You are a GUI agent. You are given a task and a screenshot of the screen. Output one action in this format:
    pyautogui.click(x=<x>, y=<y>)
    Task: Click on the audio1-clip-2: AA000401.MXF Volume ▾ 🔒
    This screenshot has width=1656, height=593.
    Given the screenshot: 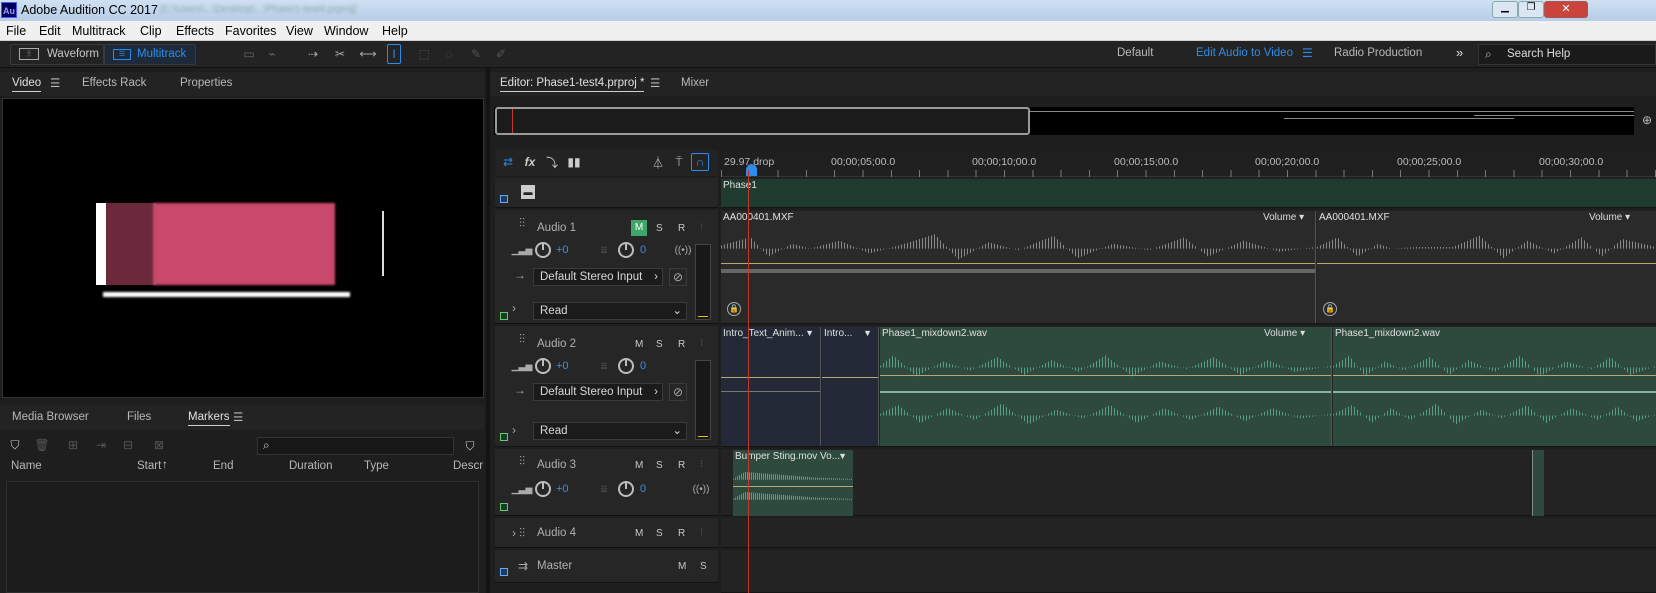 What is the action you would take?
    pyautogui.click(x=1486, y=267)
    